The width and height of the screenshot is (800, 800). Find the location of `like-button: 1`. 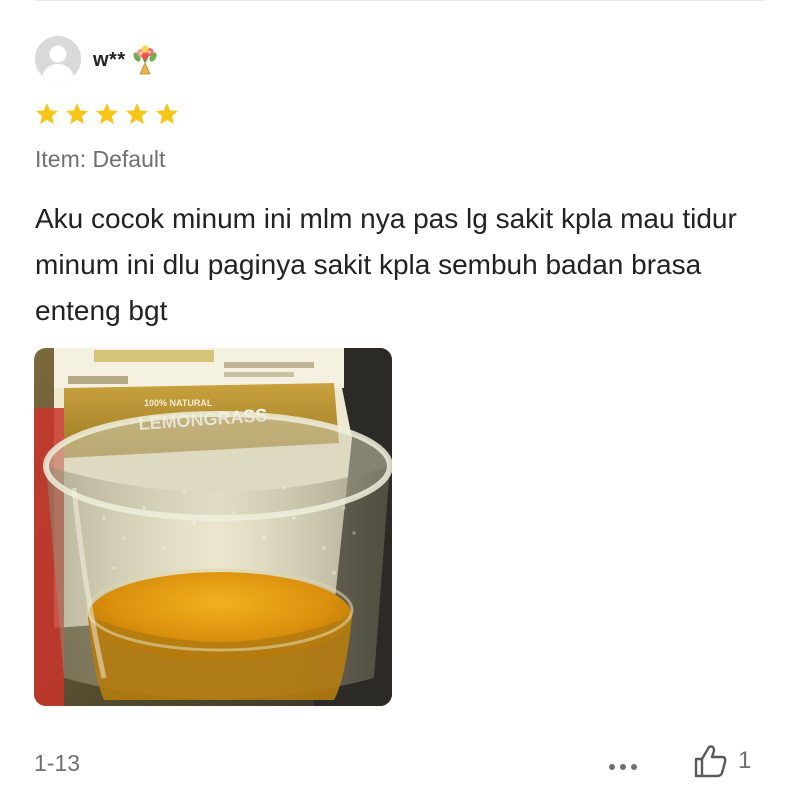

like-button: 1 is located at coordinates (720, 761).